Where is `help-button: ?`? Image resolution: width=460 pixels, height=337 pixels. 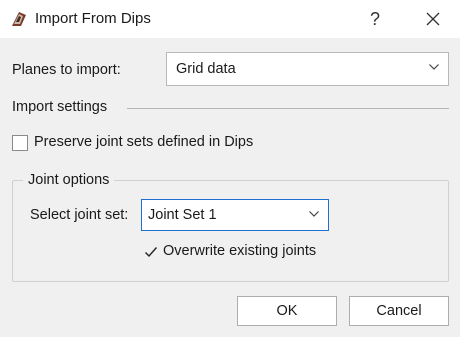
help-button: ? is located at coordinates (375, 19).